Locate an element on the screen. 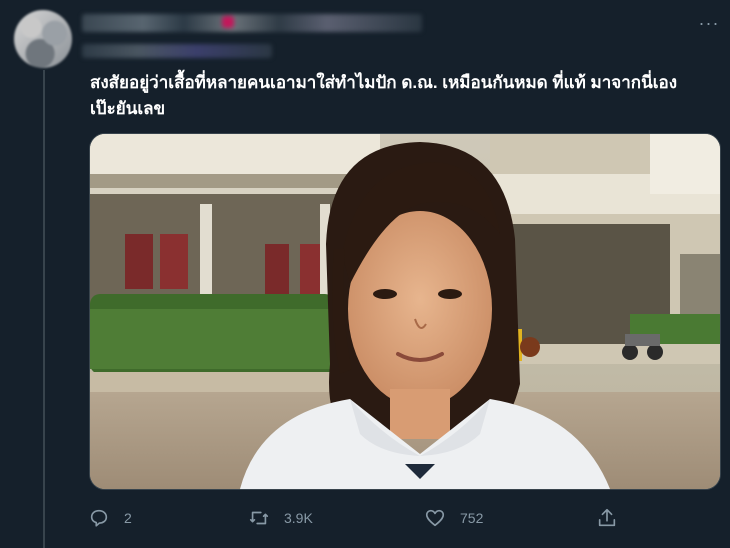 The height and width of the screenshot is (548, 730). handle-blurred is located at coordinates (177, 51).